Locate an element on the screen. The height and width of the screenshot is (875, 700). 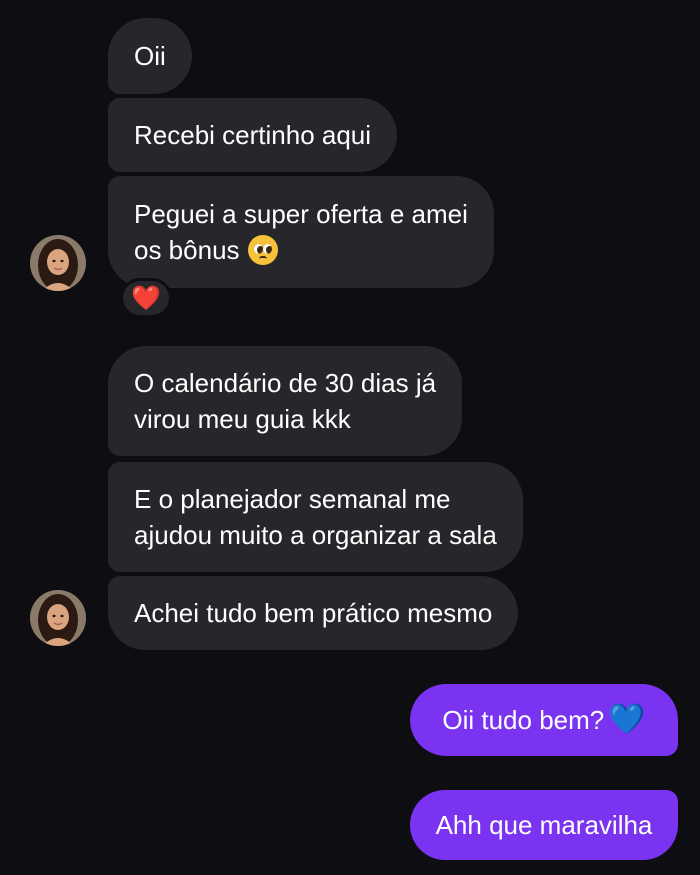
message-text: Recebi certinho aqui is located at coordinates (253, 135).